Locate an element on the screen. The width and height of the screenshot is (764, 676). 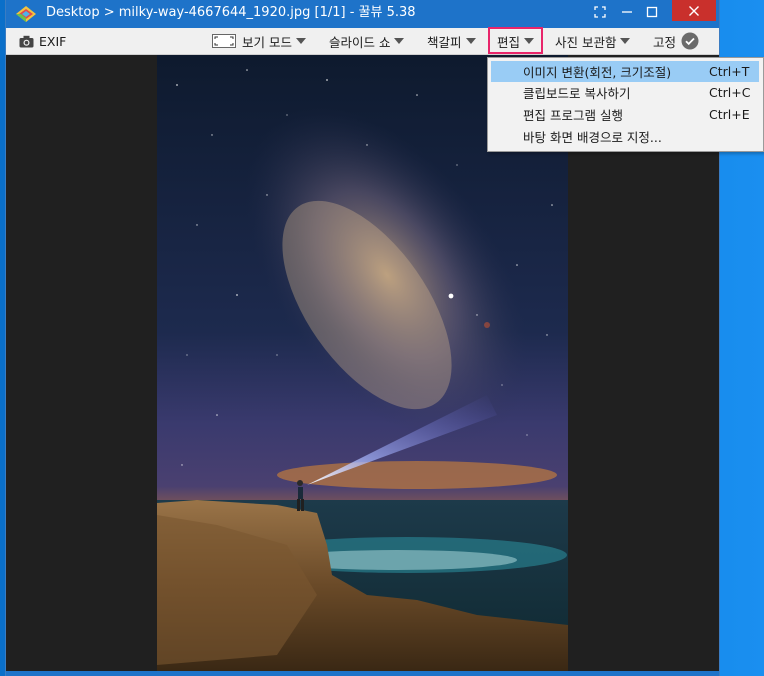
view-mode-icon is located at coordinates (224, 41).